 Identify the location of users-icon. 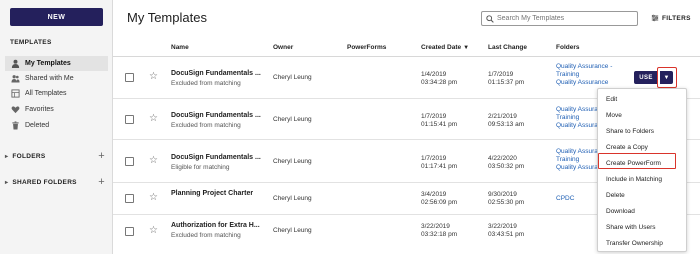
(15, 78).